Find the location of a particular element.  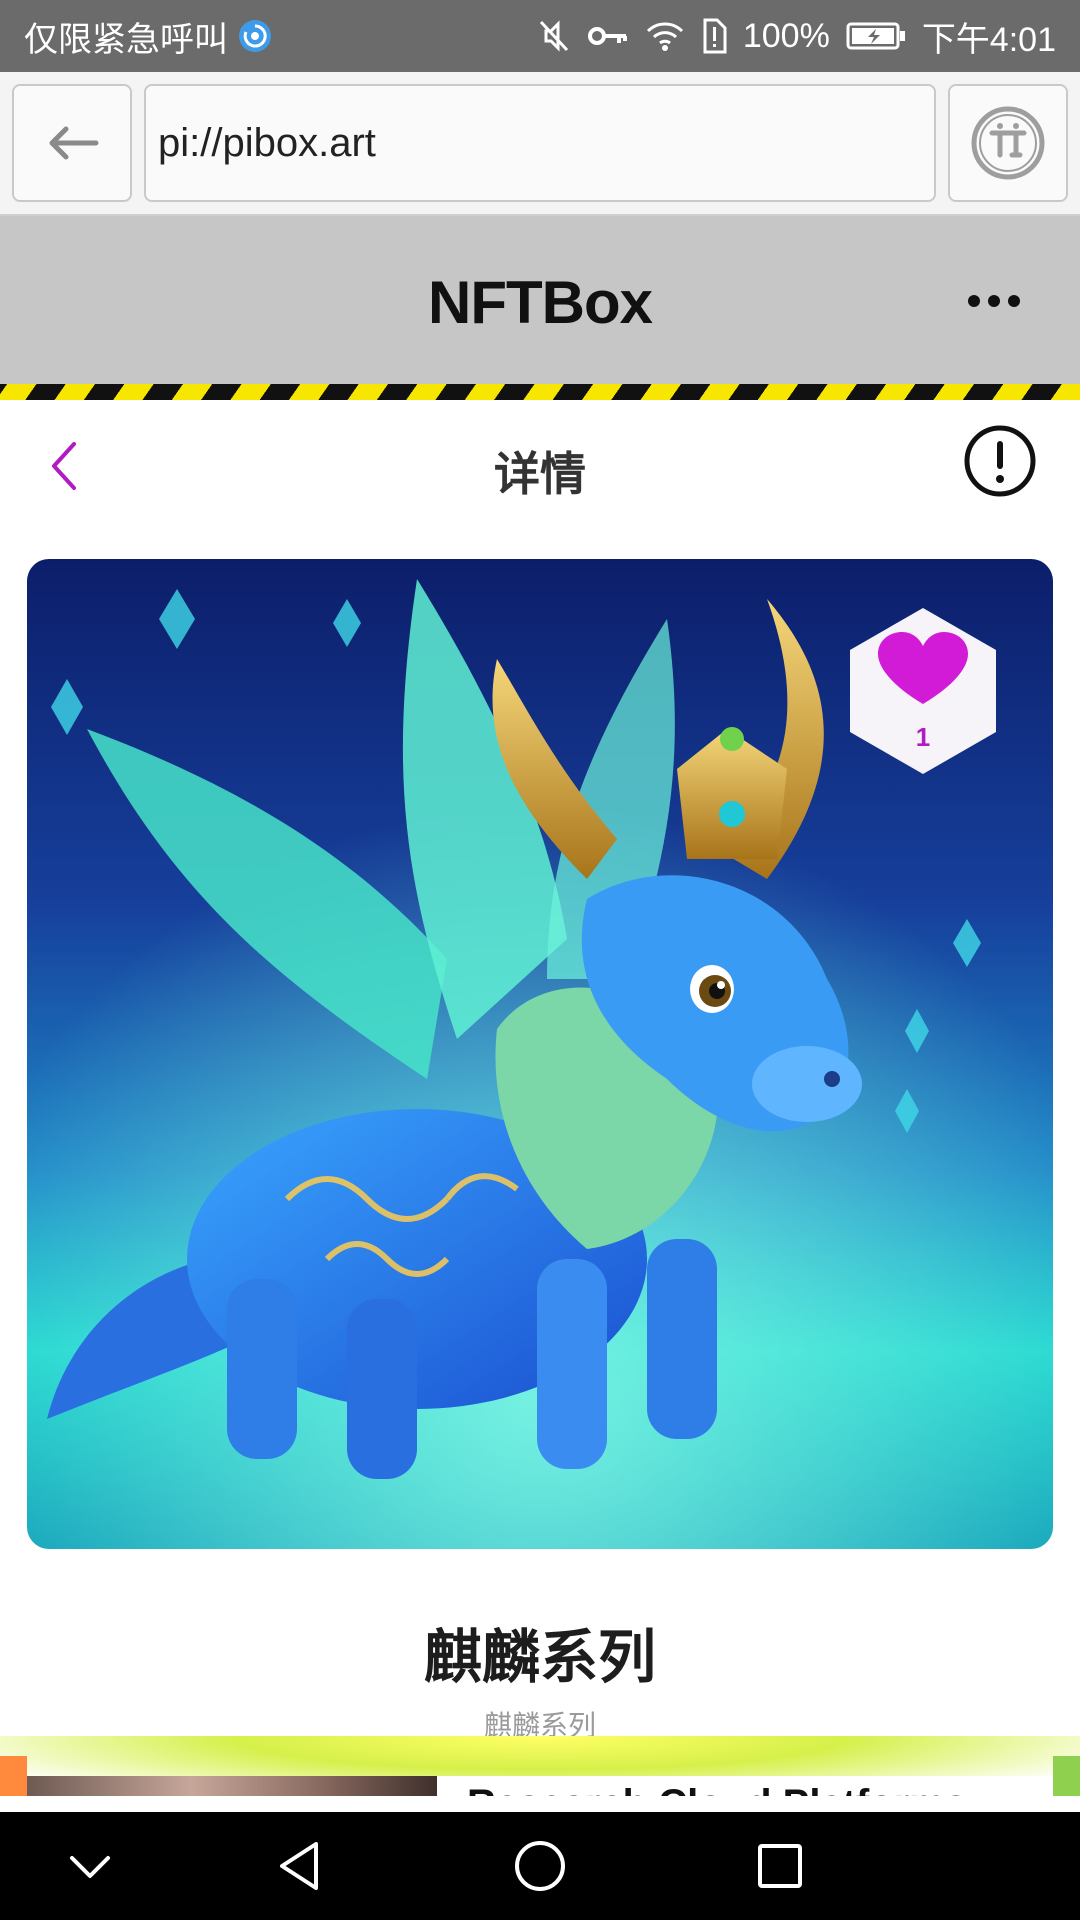

ad-edge-left is located at coordinates (13, 1776).